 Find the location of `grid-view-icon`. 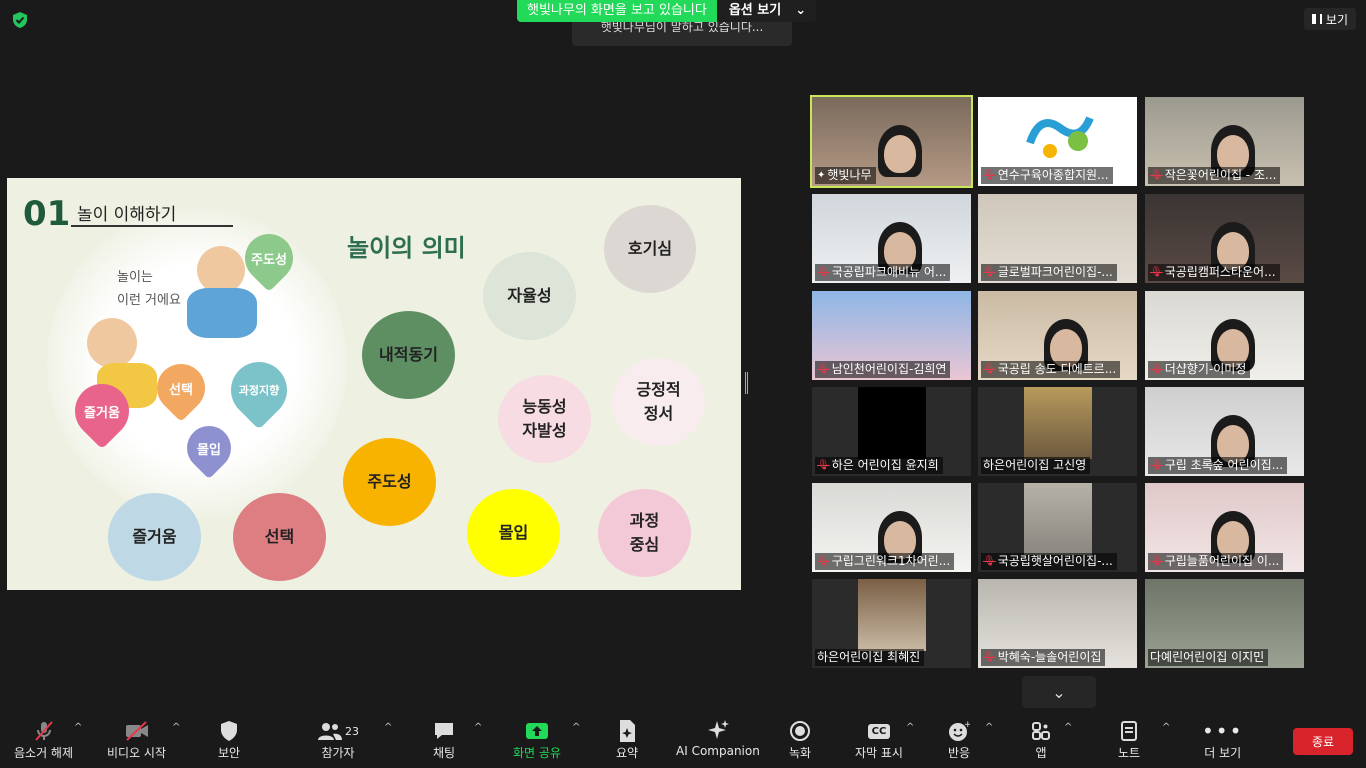

grid-view-icon is located at coordinates (1316, 19).